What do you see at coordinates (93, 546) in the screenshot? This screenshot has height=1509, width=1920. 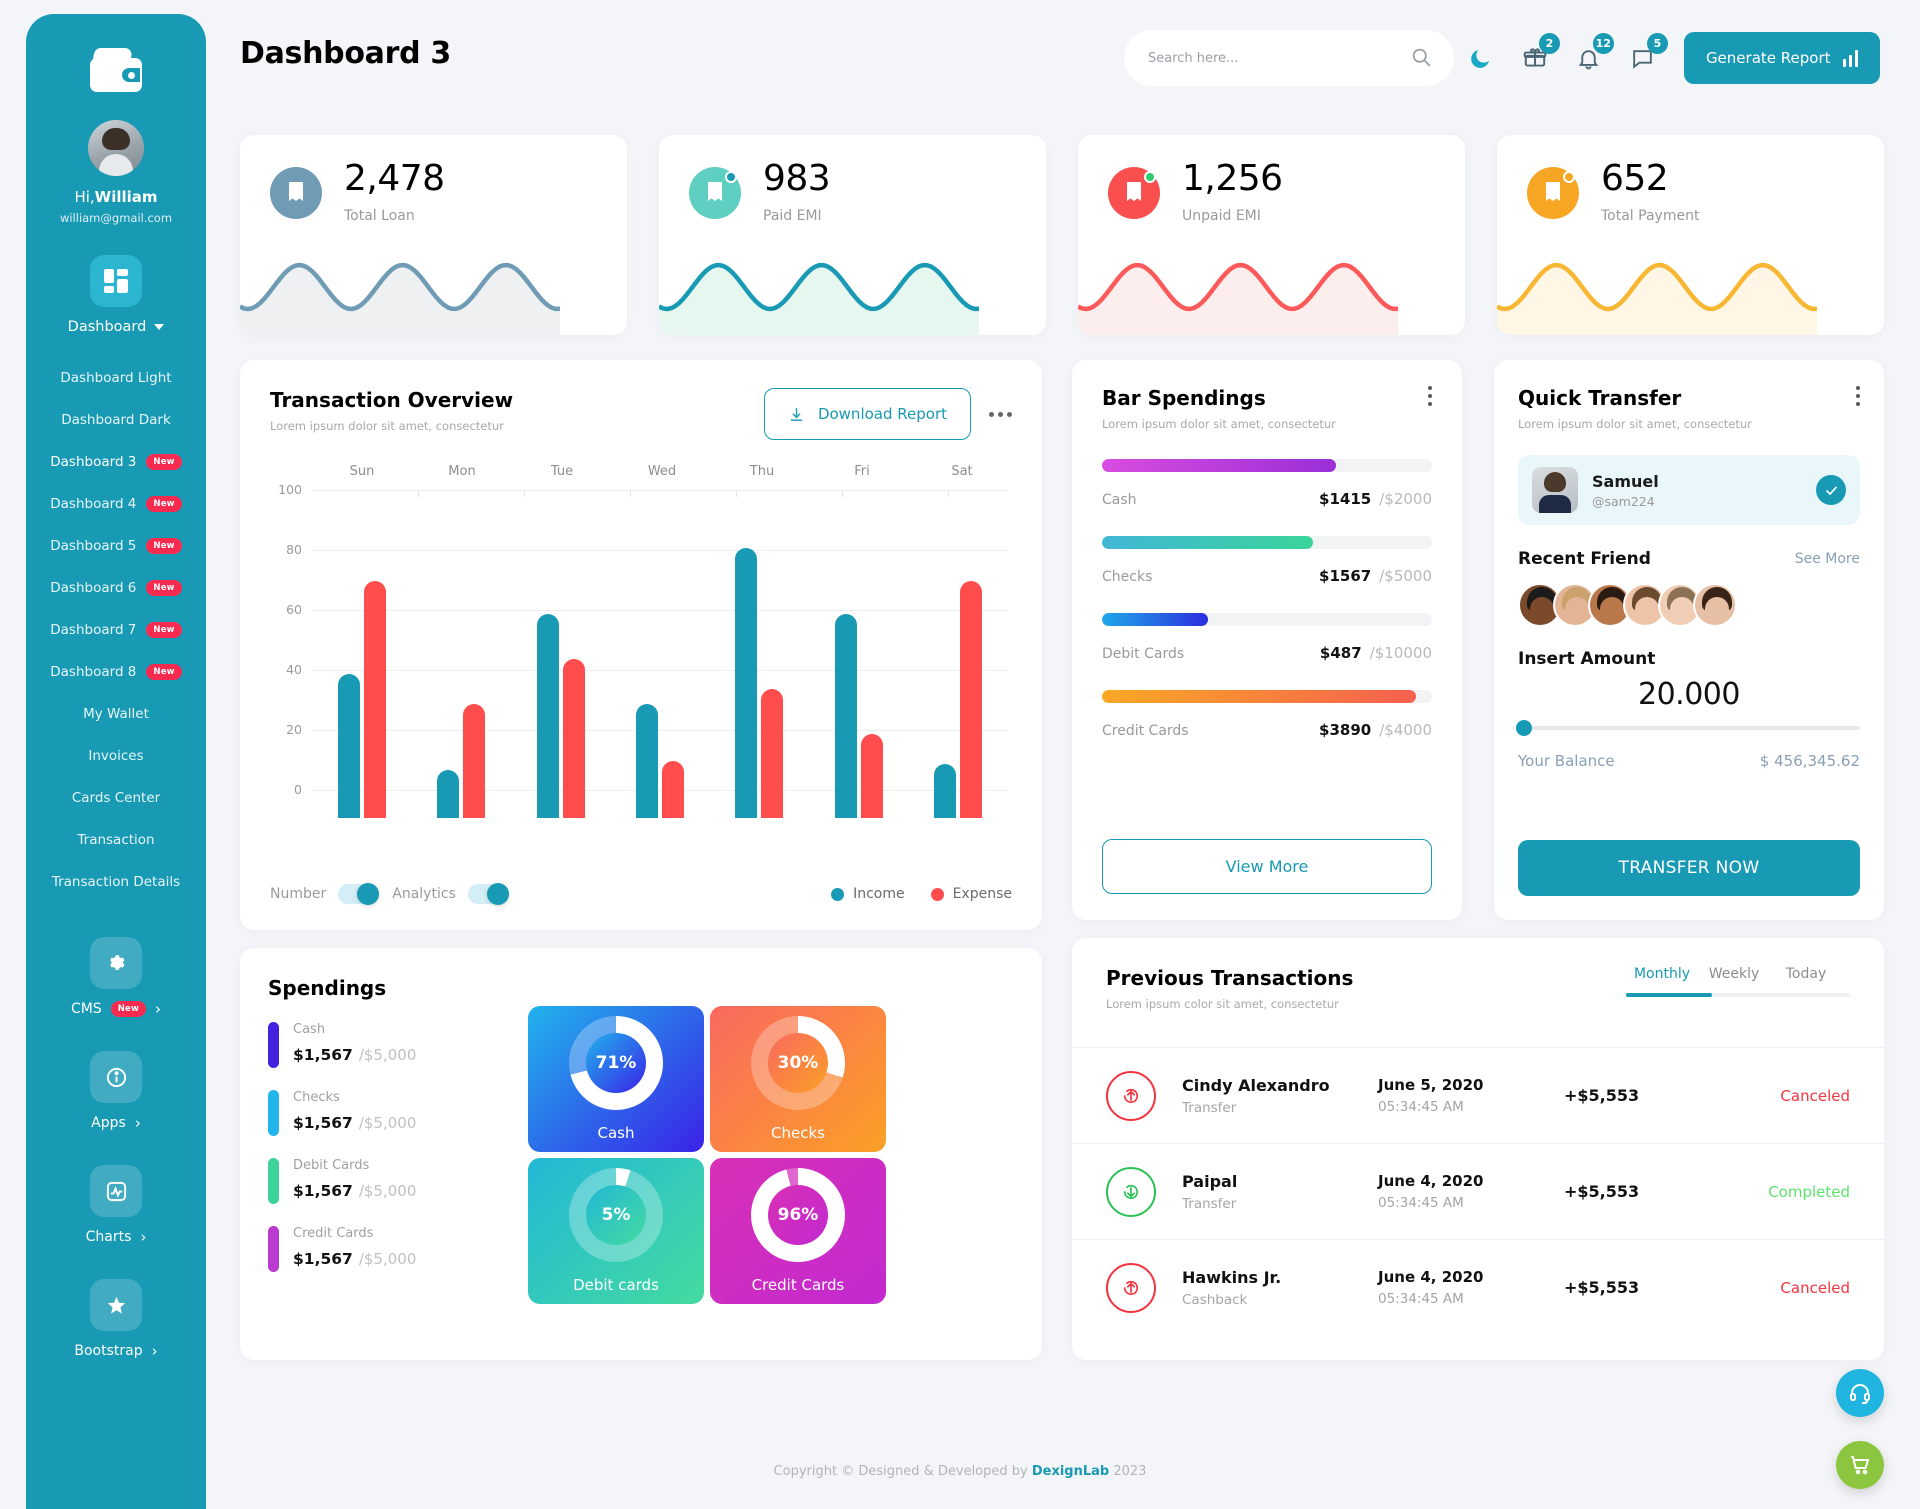 I see `sidebar-item-label: Dashboard 5` at bounding box center [93, 546].